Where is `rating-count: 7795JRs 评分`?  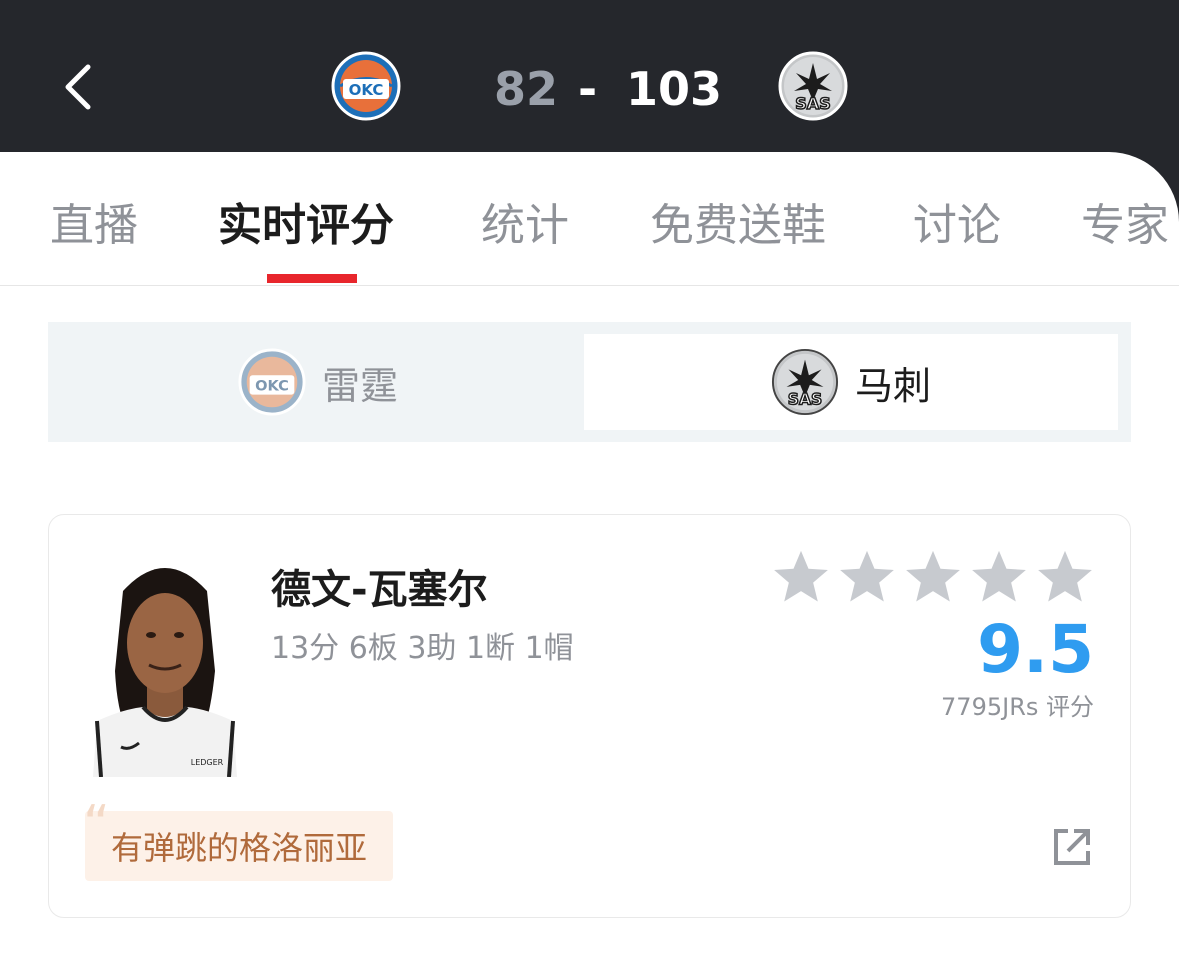
rating-count: 7795JRs 评分 is located at coordinates (1017, 707).